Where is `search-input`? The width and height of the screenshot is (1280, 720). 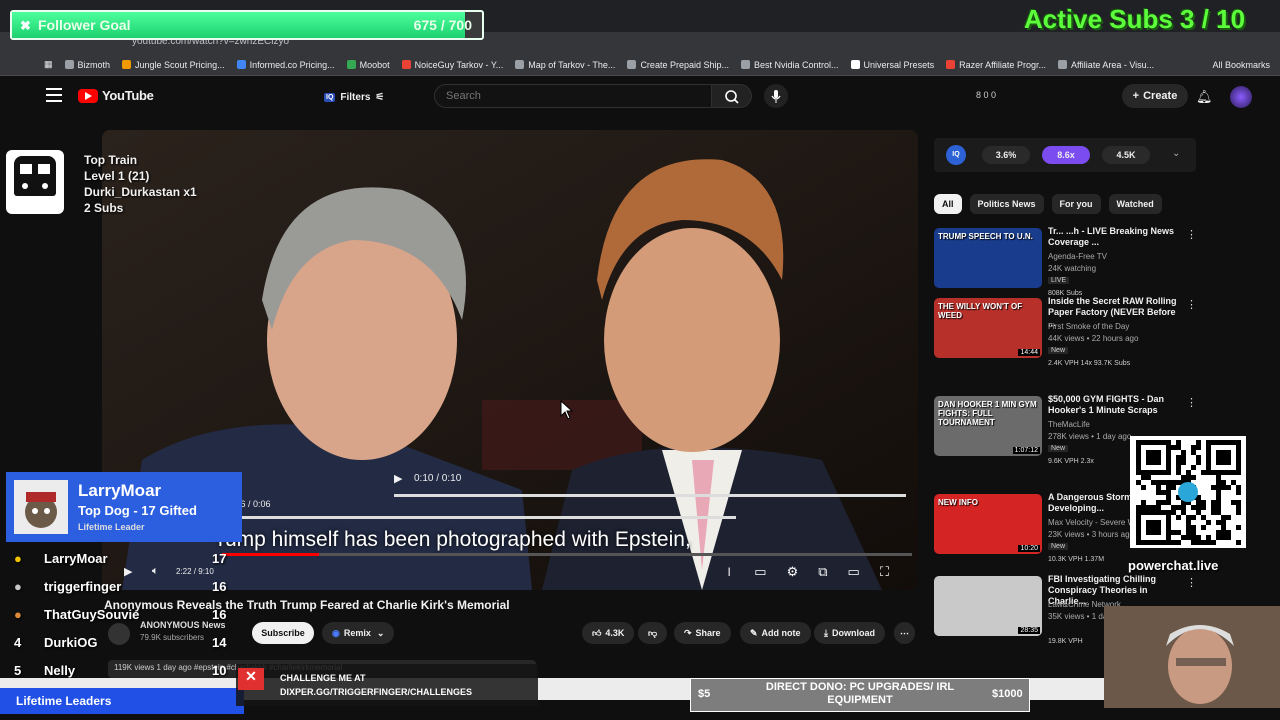 search-input is located at coordinates (571, 96).